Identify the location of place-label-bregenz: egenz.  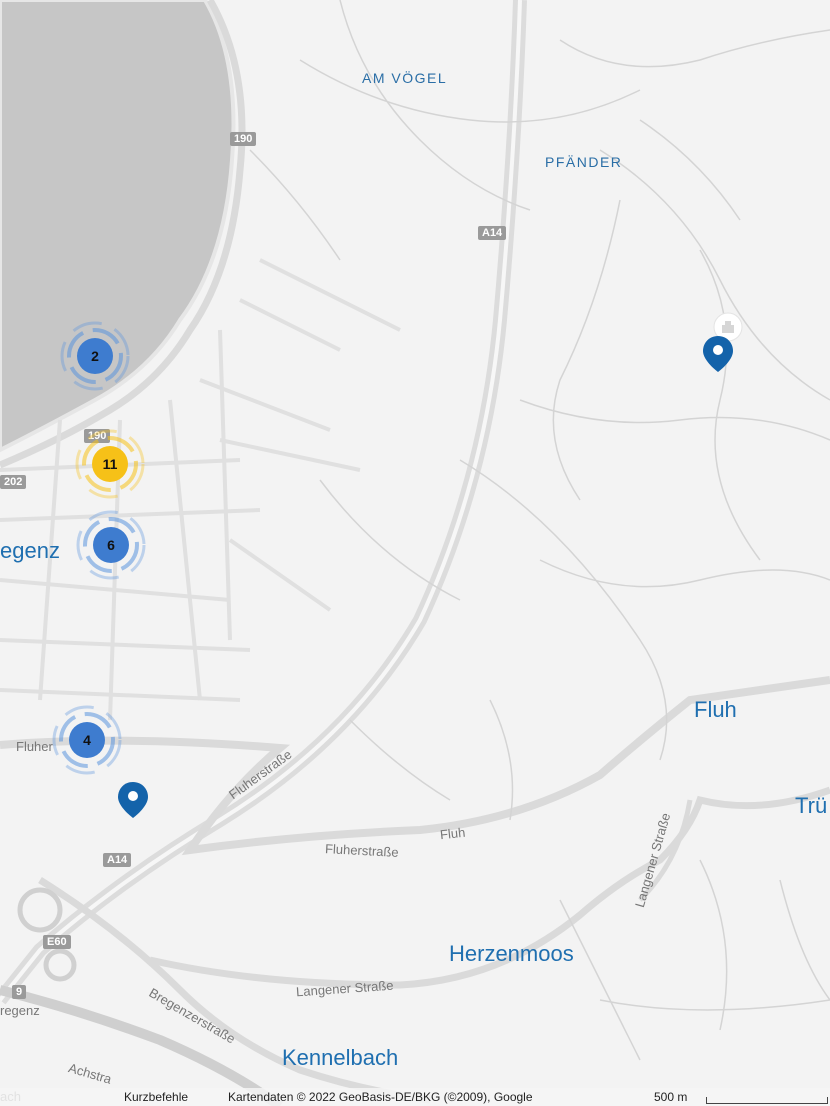
(30, 550).